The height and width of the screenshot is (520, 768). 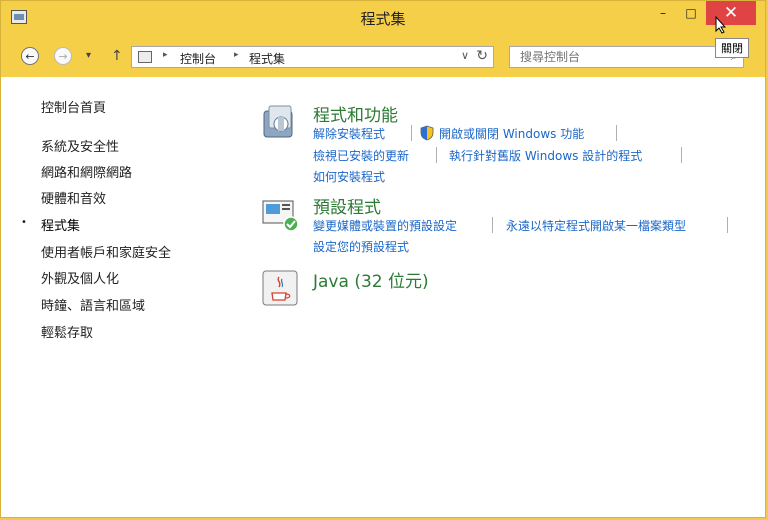 What do you see at coordinates (383, 18) in the screenshot?
I see `title-bar: 程式集 – □ ✕` at bounding box center [383, 18].